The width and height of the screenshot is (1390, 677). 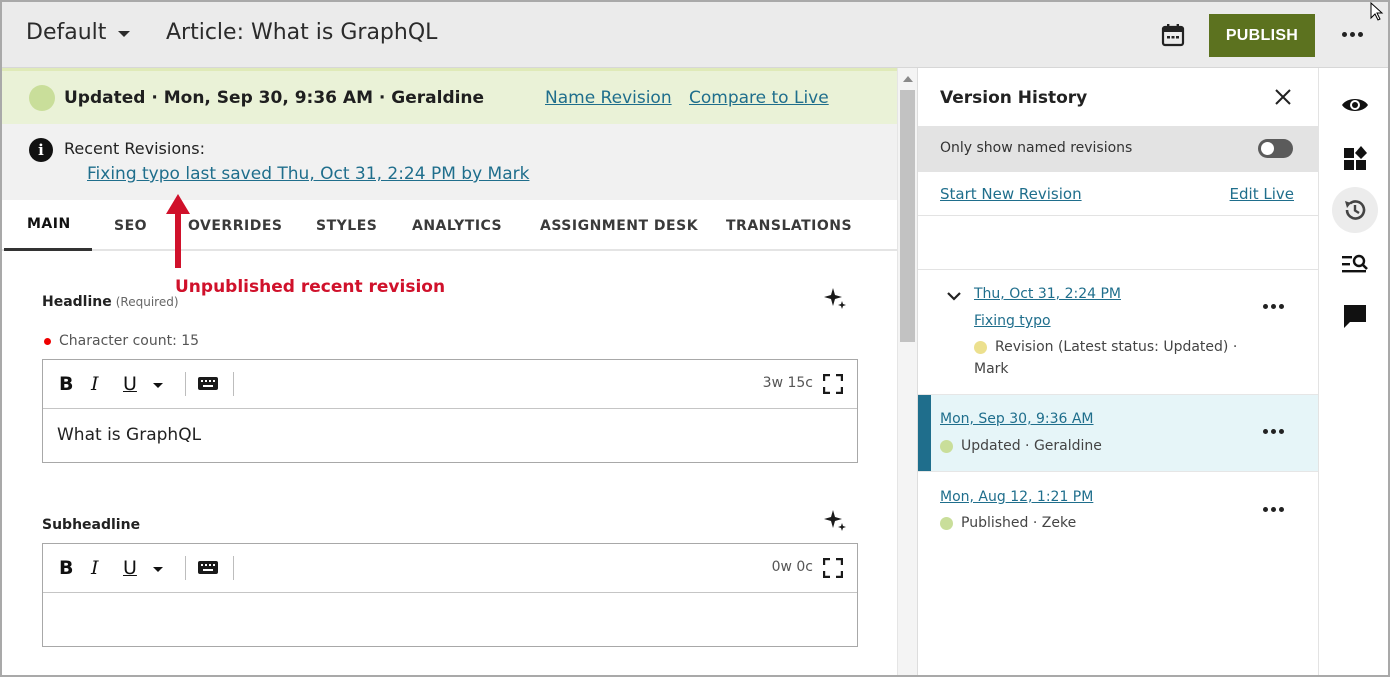 I want to click on site-selector-label: Default, so click(x=66, y=32).